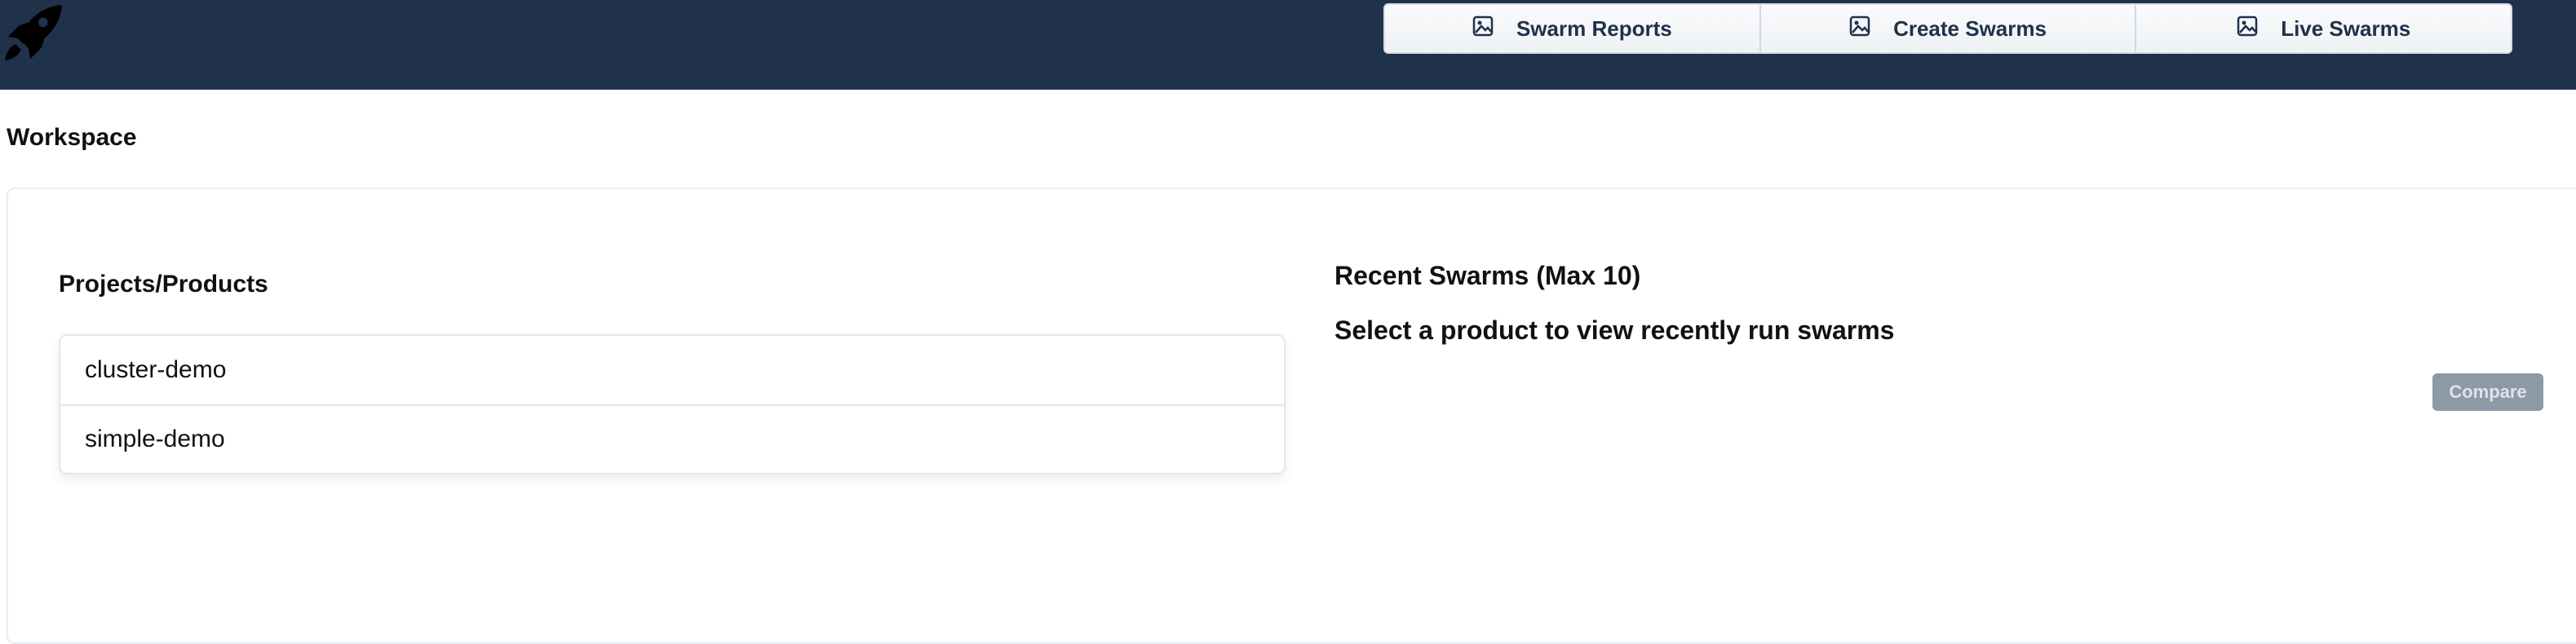 The height and width of the screenshot is (644, 2576). I want to click on nav-live-swarms-button: Live Swarms, so click(2323, 28).